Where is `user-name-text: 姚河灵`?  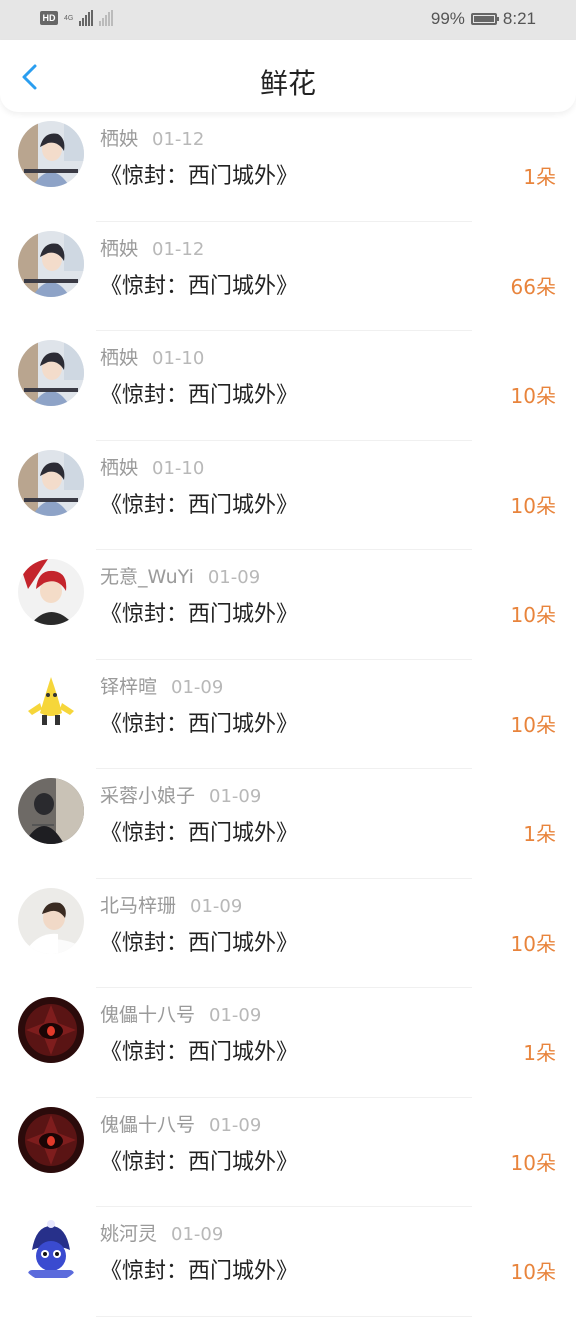 user-name-text: 姚河灵 is located at coordinates (129, 1234).